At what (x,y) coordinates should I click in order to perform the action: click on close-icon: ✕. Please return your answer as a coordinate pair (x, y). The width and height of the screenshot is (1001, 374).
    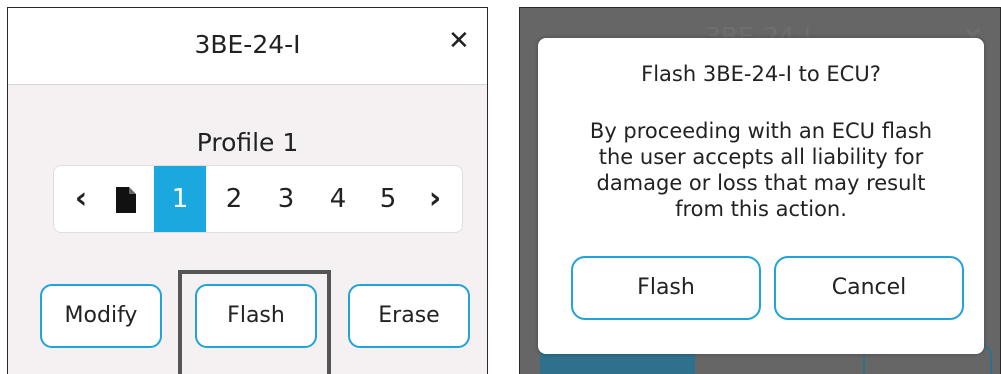
    Looking at the image, I should click on (459, 41).